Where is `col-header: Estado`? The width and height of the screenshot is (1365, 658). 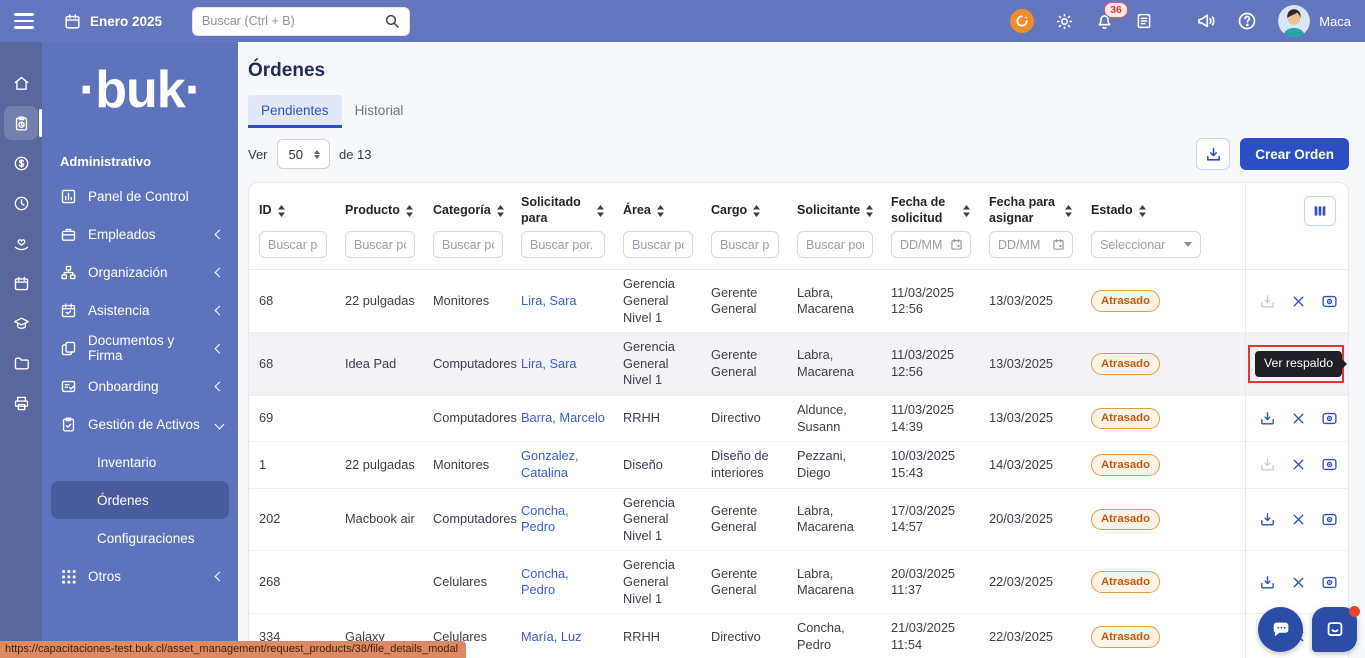
col-header: Estado is located at coordinates (1163, 205).